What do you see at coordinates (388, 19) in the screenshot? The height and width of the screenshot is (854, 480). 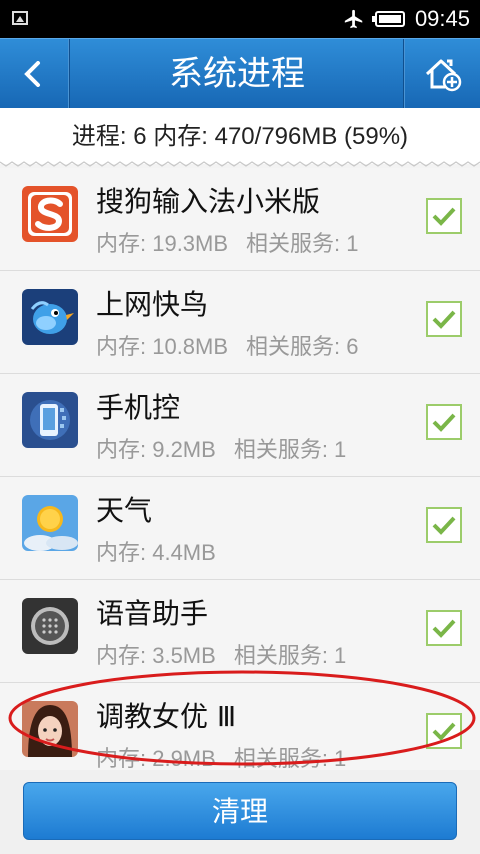 I see `battery-icon` at bounding box center [388, 19].